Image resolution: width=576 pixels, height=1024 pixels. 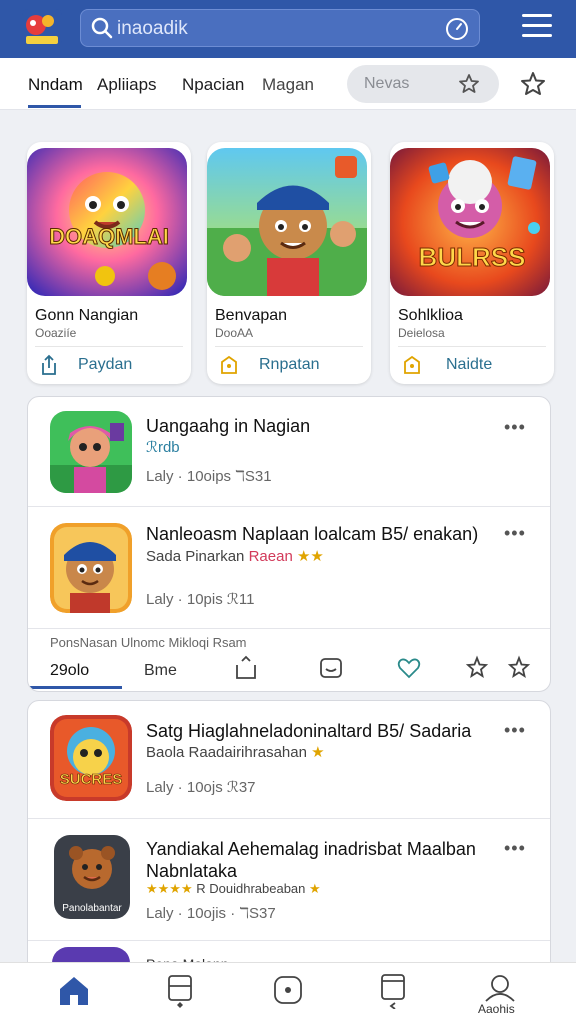 What do you see at coordinates (148, 642) in the screenshot?
I see `notice-text: PonsNasan Ulnomc Mikloqi Rsam` at bounding box center [148, 642].